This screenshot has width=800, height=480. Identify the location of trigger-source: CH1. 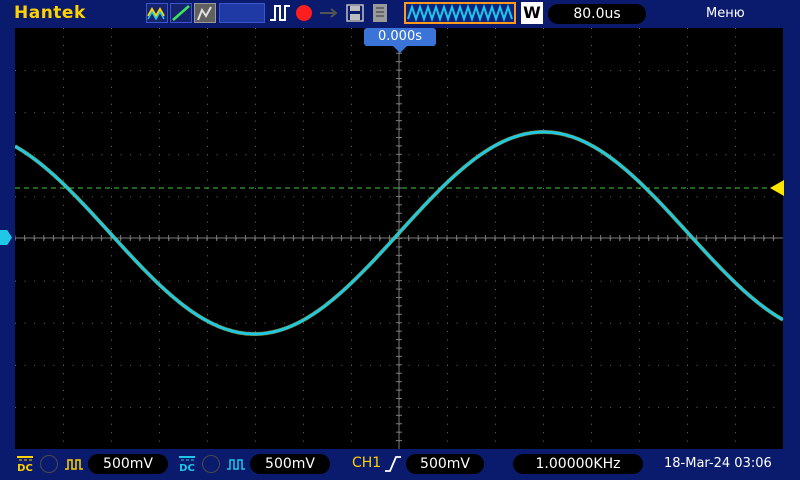
(366, 463).